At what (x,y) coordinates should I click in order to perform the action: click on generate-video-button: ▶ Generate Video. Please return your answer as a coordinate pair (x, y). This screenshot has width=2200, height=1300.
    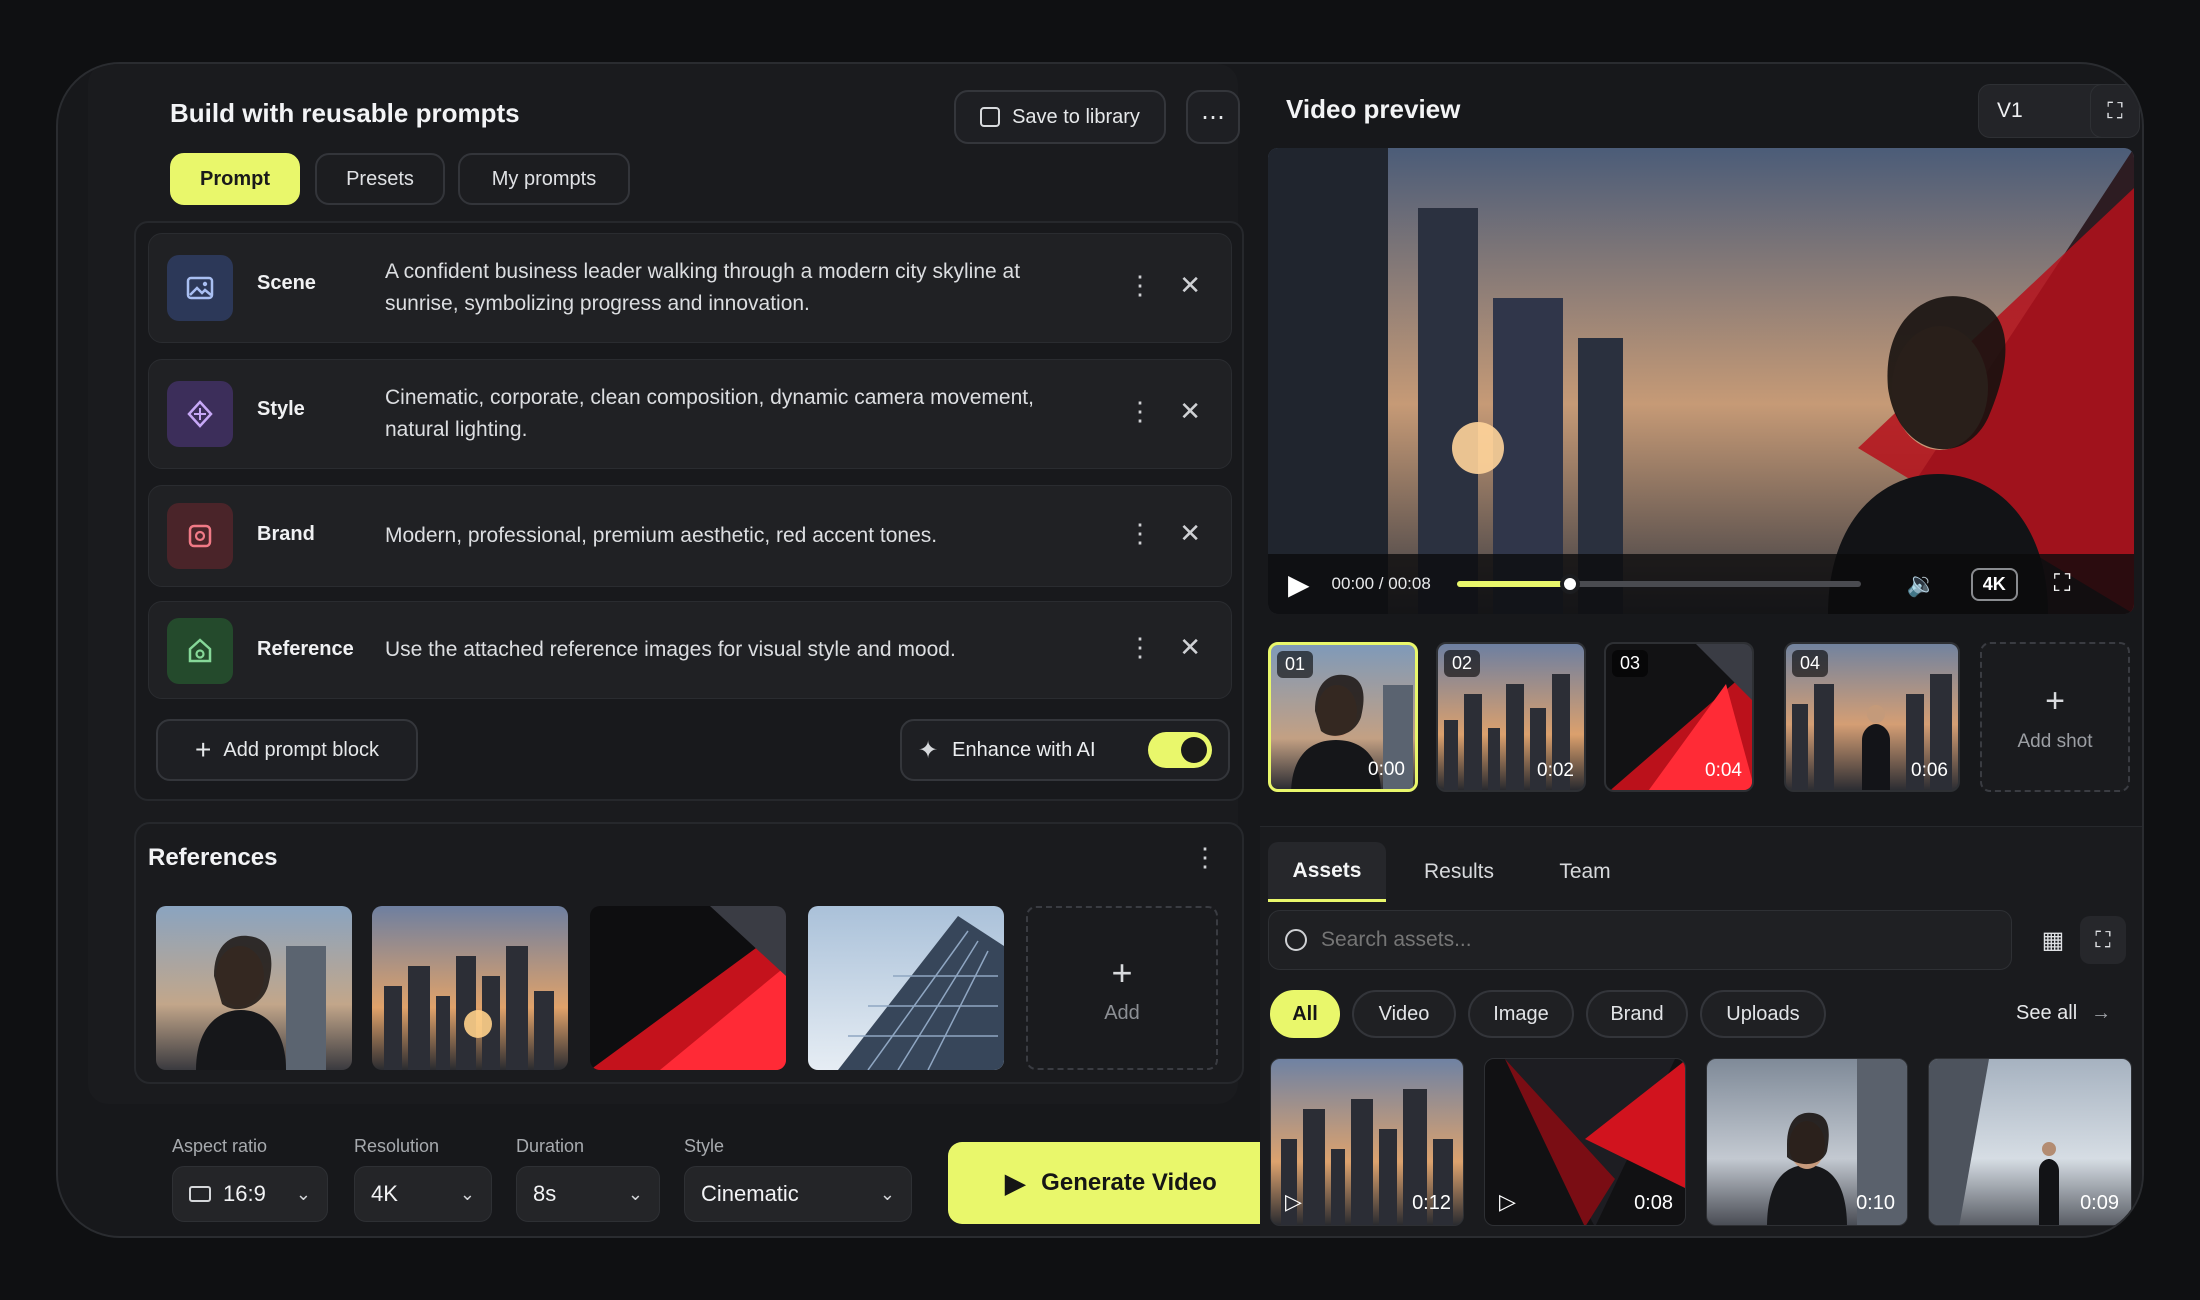
    Looking at the image, I should click on (1111, 1183).